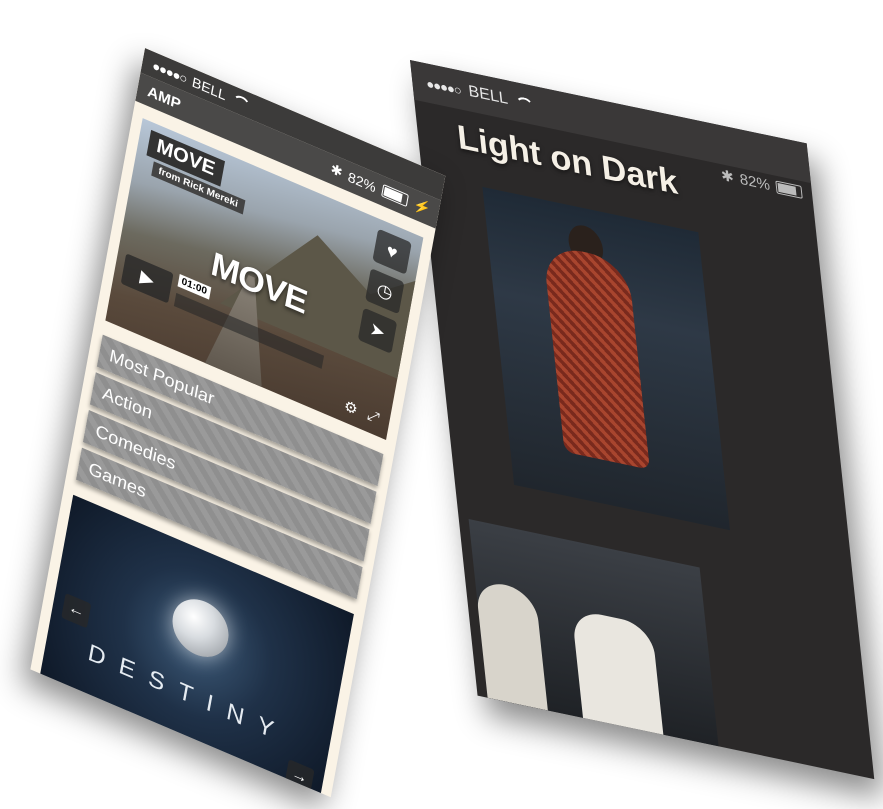  Describe the element at coordinates (299, 777) in the screenshot. I see `arrow-right-icon: →` at that location.